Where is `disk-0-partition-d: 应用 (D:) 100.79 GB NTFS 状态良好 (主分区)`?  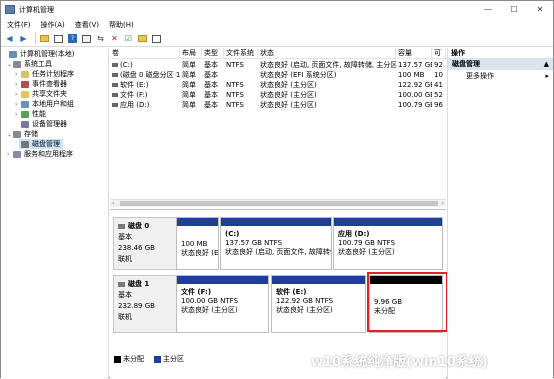
disk-0-partition-d: 应用 (D:) 100.79 GB NTFS 状态良好 (主分区) is located at coordinates (388, 243).